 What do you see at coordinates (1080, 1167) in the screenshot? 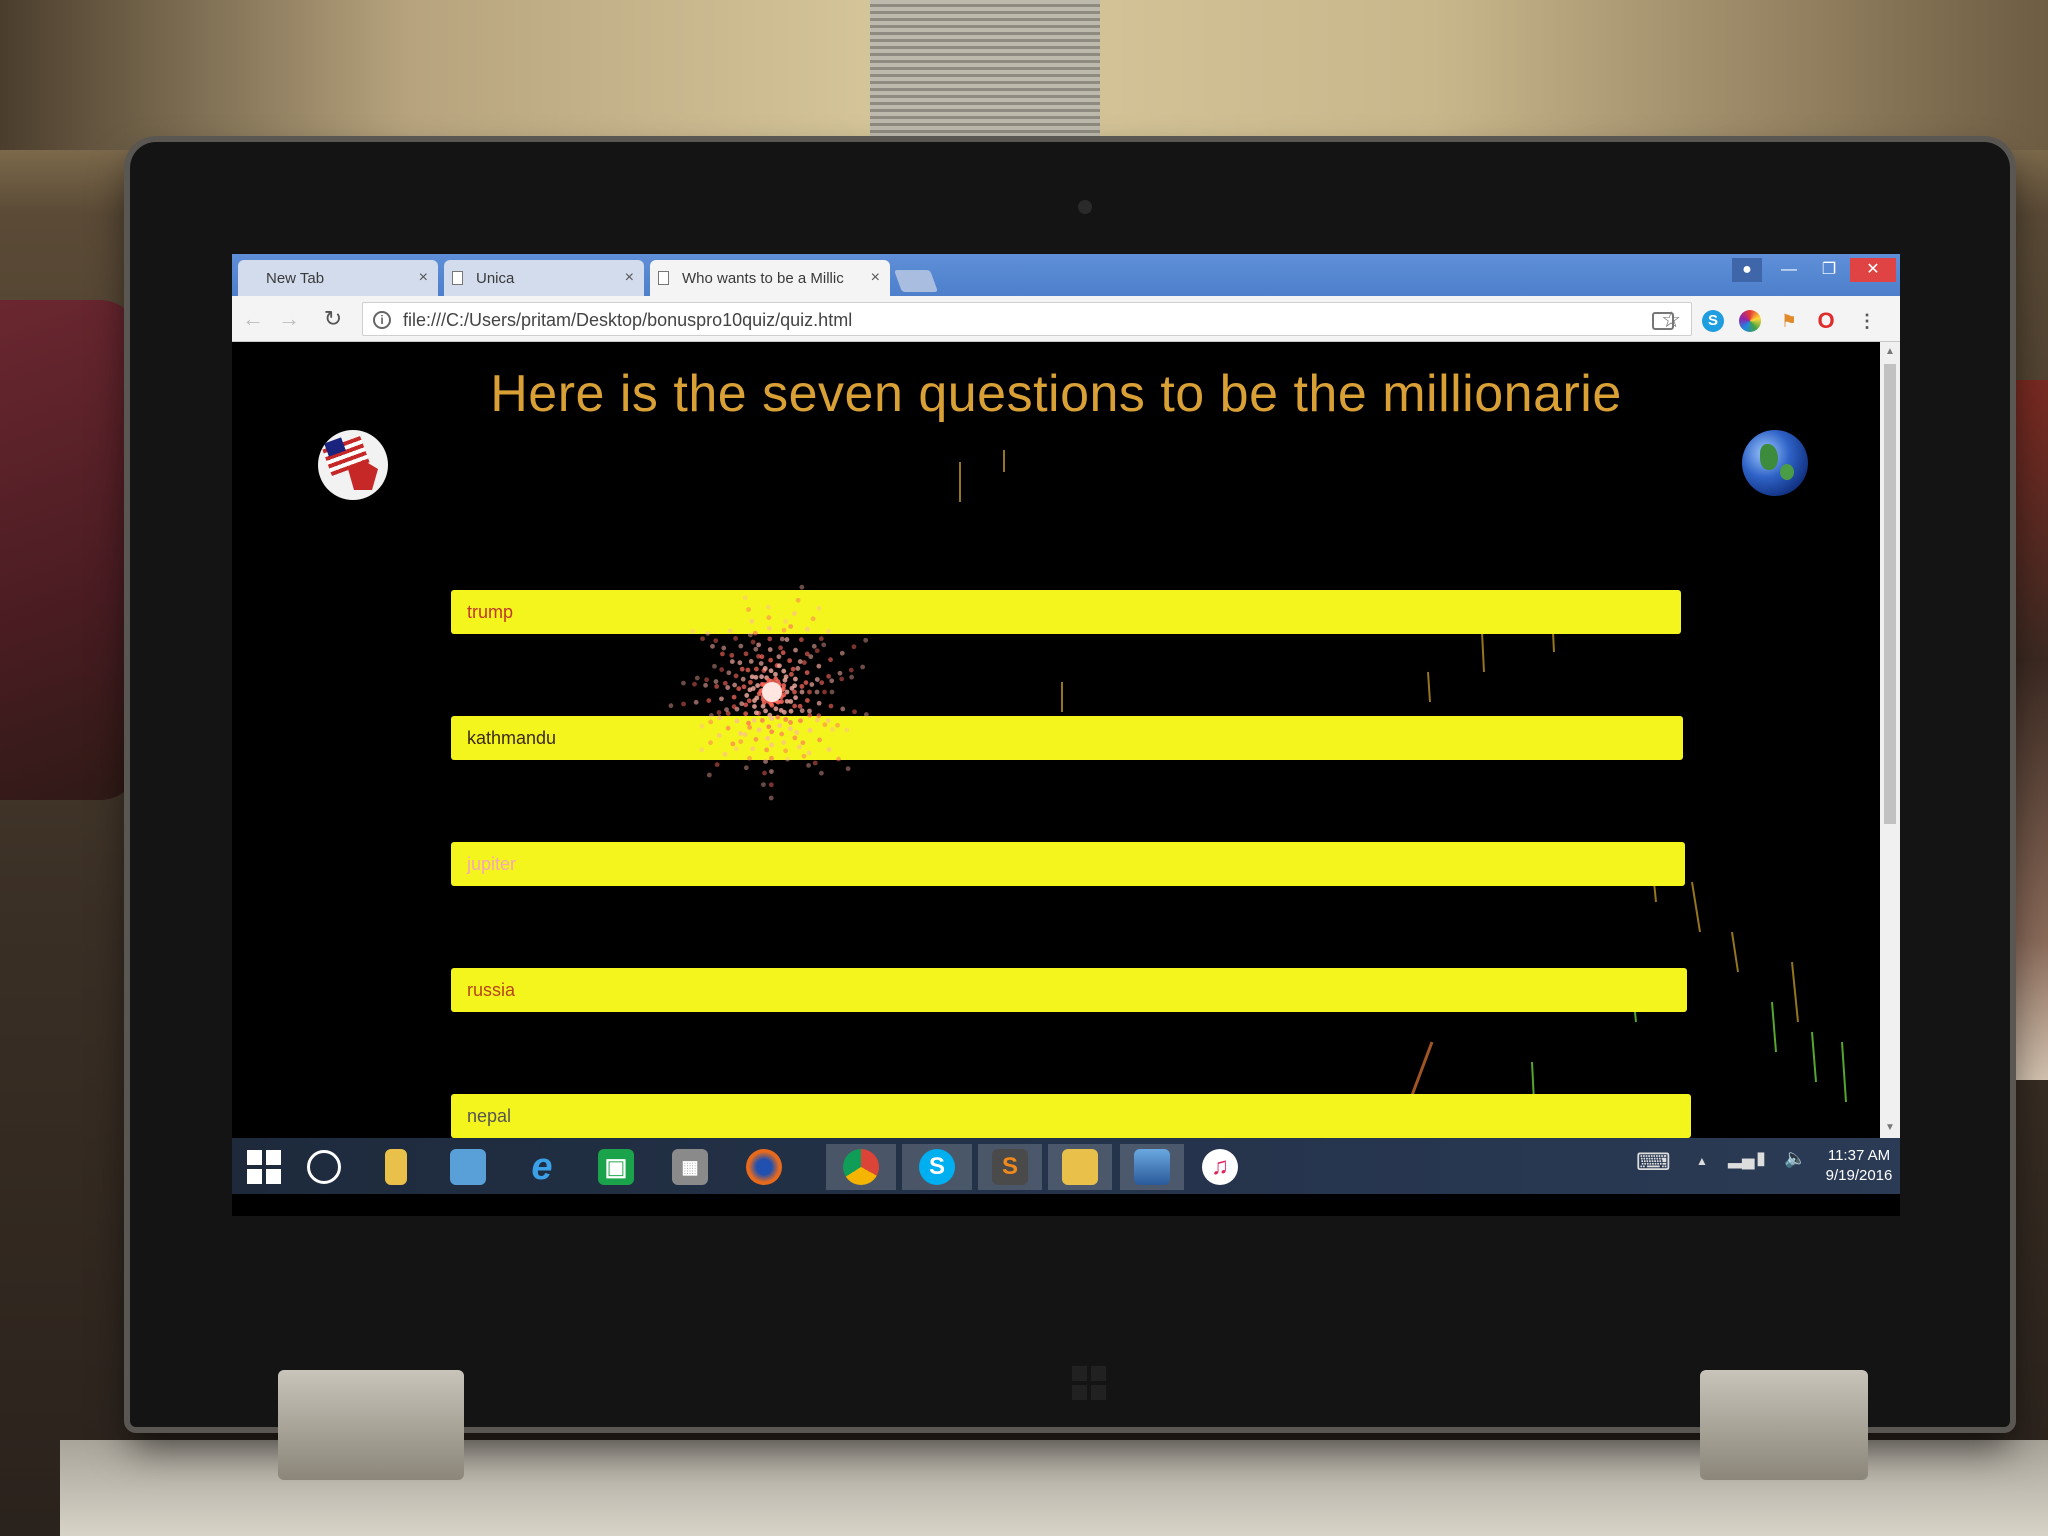
I see `folder-icon` at bounding box center [1080, 1167].